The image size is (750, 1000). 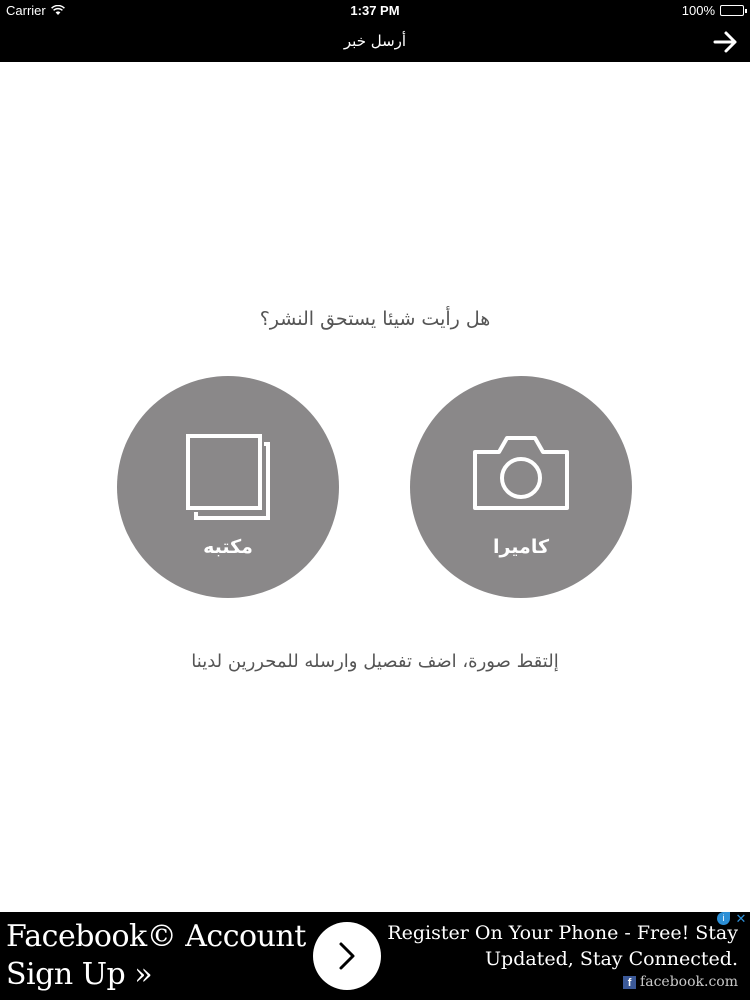 I want to click on ad-choices-icon: i, so click(x=723, y=918).